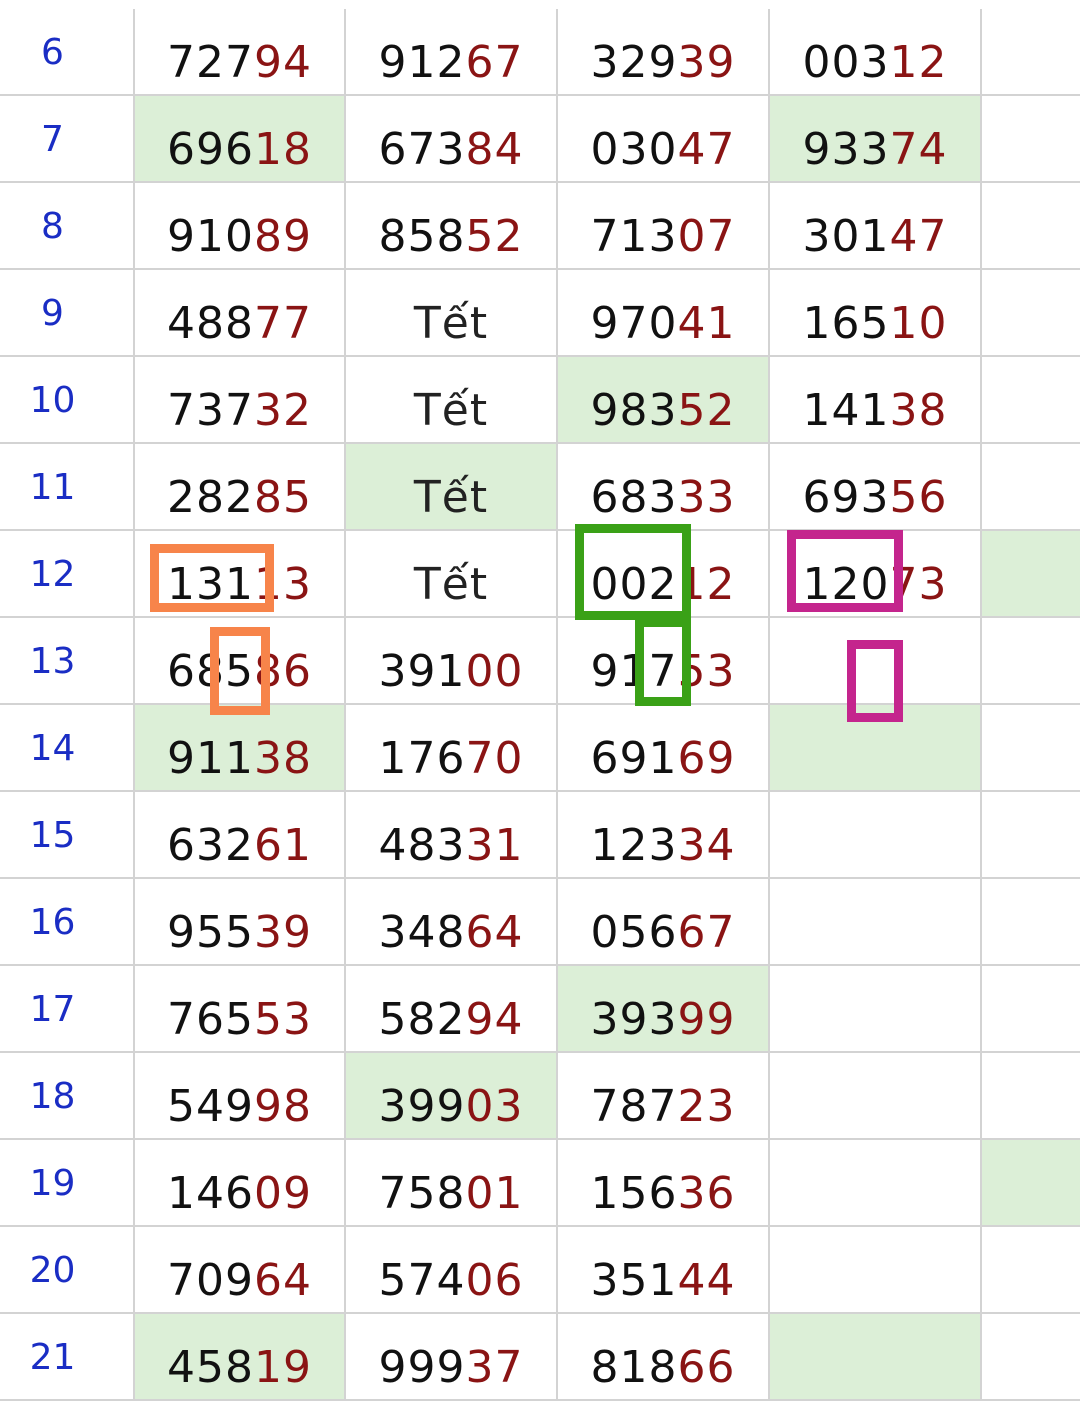 This screenshot has width=1080, height=1401. Describe the element at coordinates (494, 62) in the screenshot. I see `number-tail: 67` at that location.